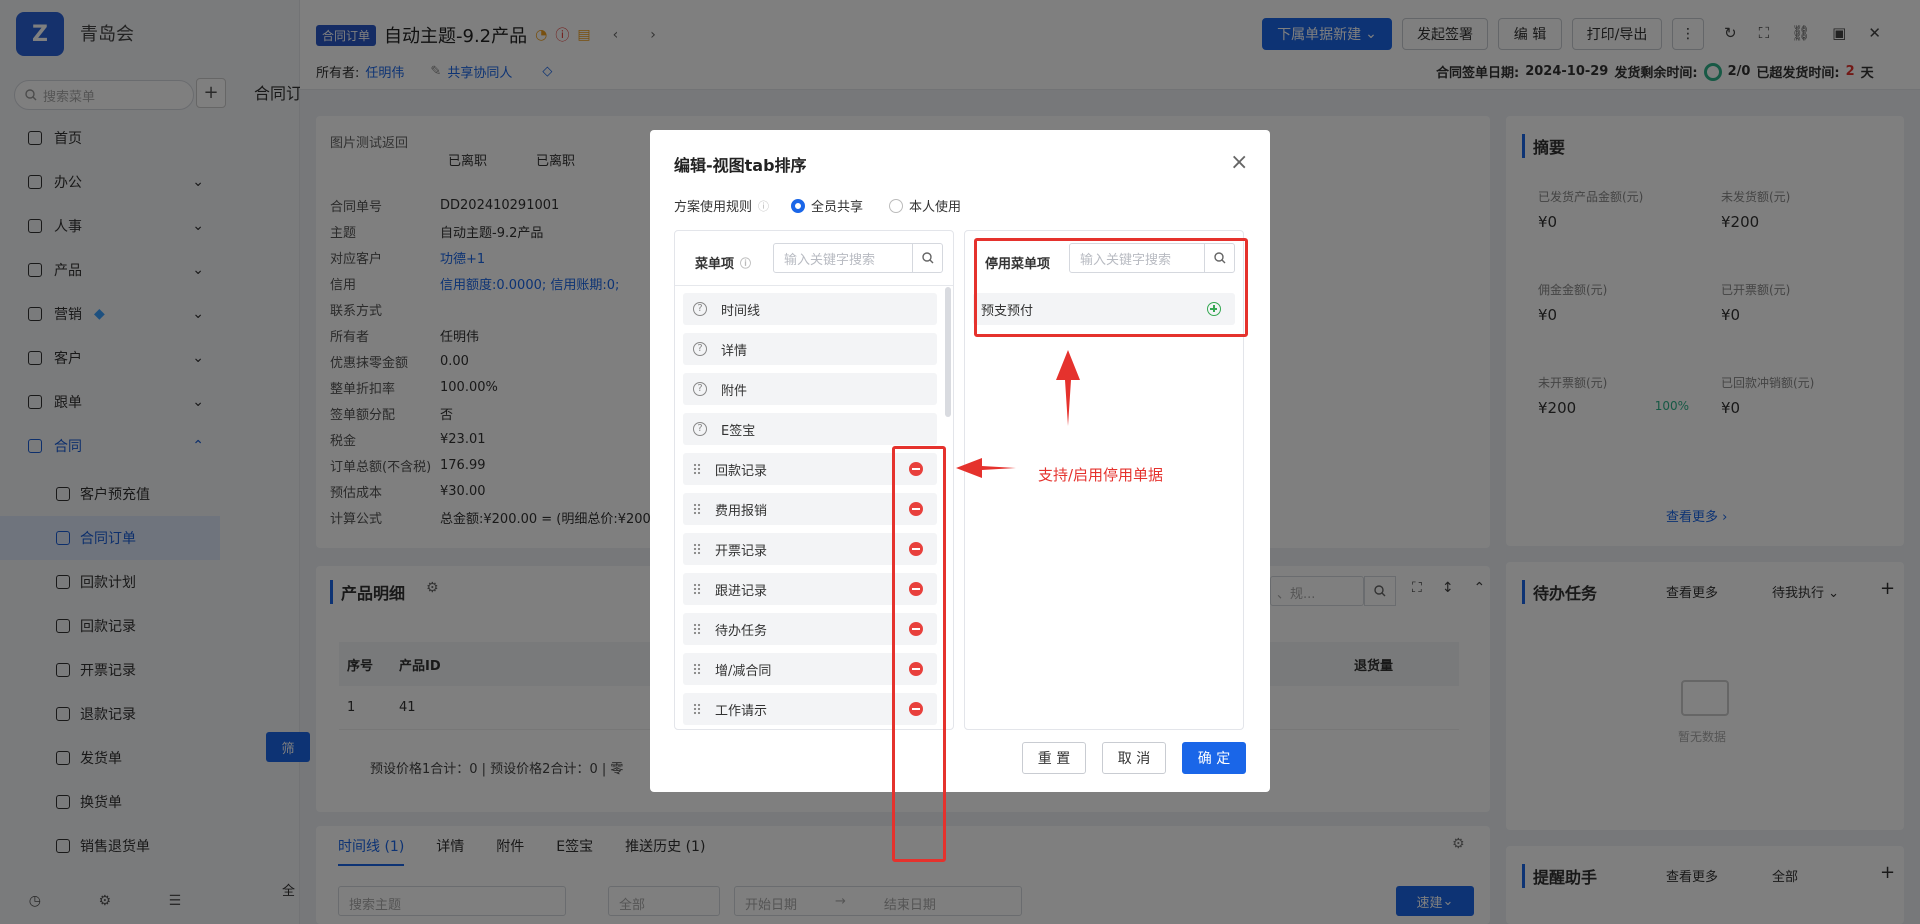  What do you see at coordinates (715, 264) in the screenshot?
I see `menu-items-title: 菜单项` at bounding box center [715, 264].